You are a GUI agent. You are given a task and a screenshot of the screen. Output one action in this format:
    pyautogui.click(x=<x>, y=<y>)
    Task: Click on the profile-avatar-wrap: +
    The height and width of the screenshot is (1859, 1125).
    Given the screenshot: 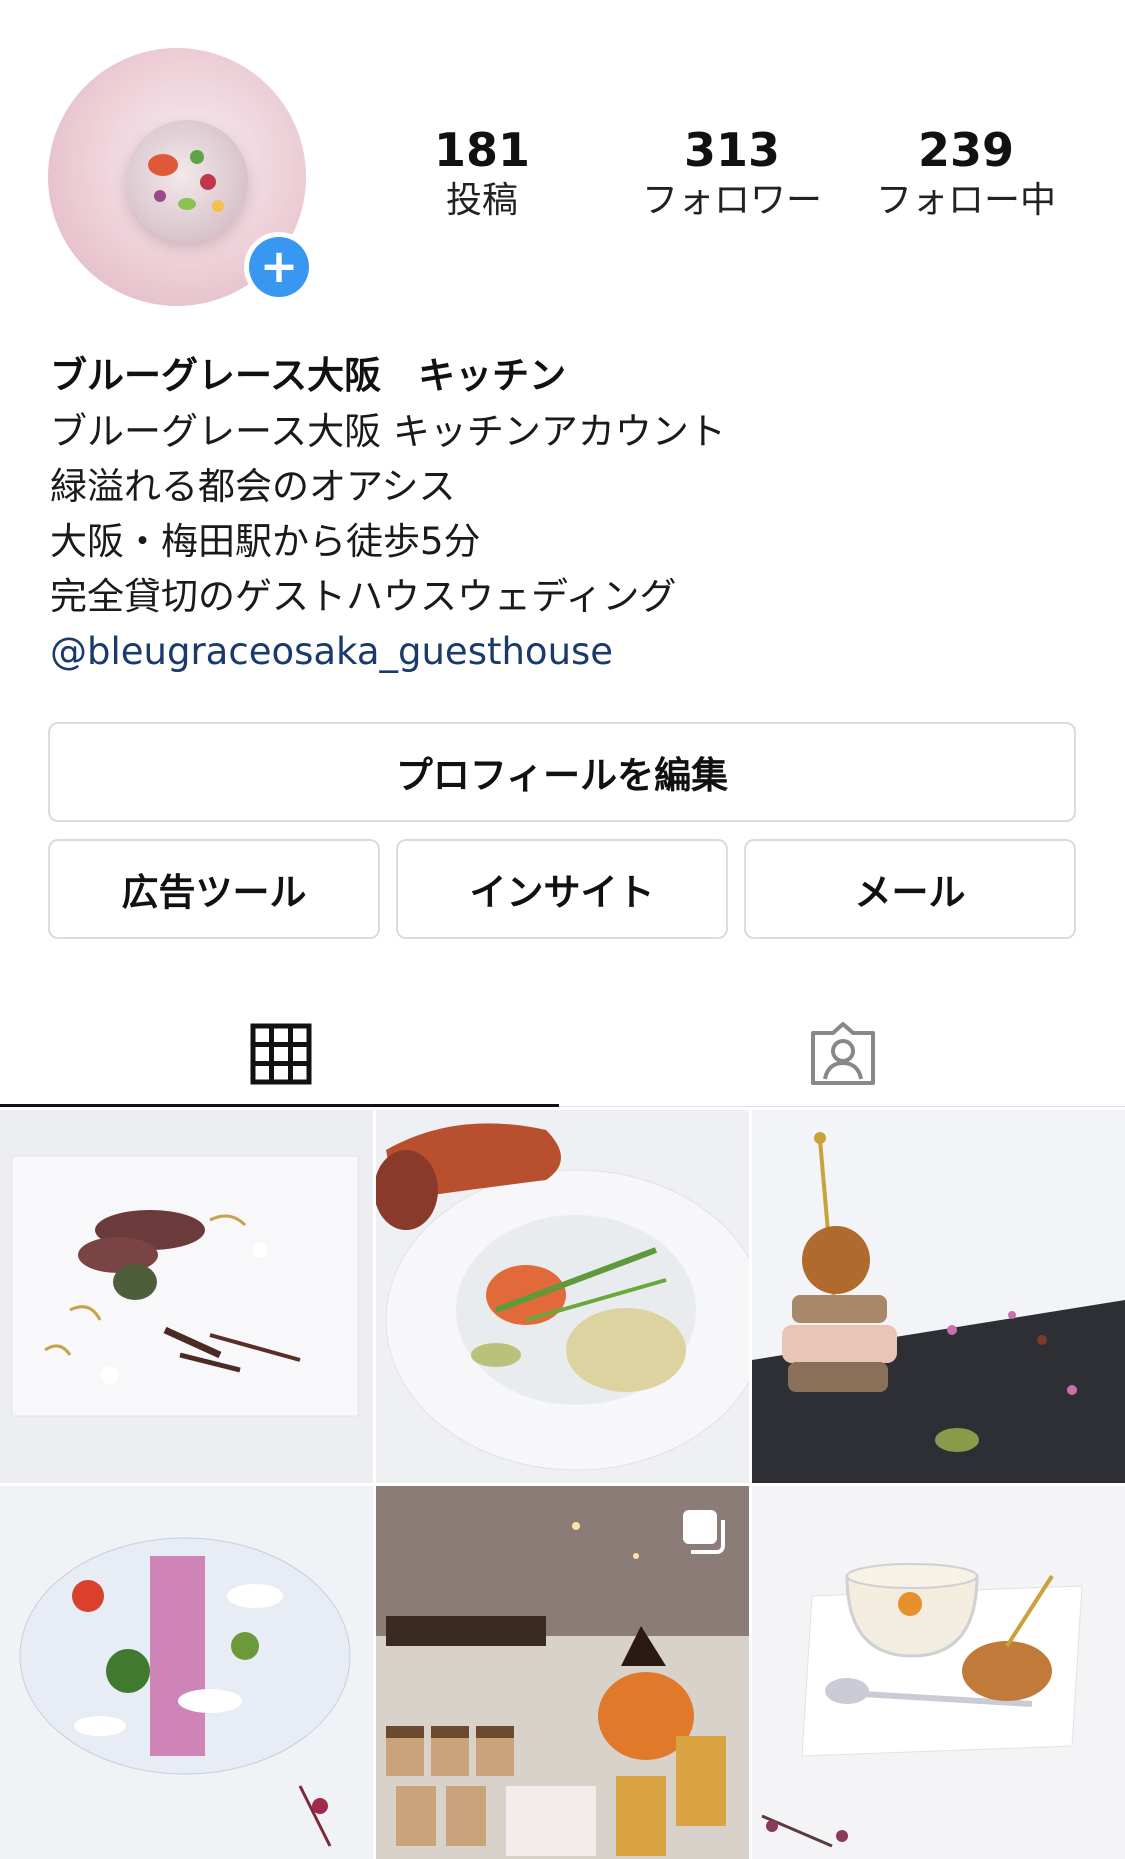 What is the action you would take?
    pyautogui.click(x=181, y=178)
    